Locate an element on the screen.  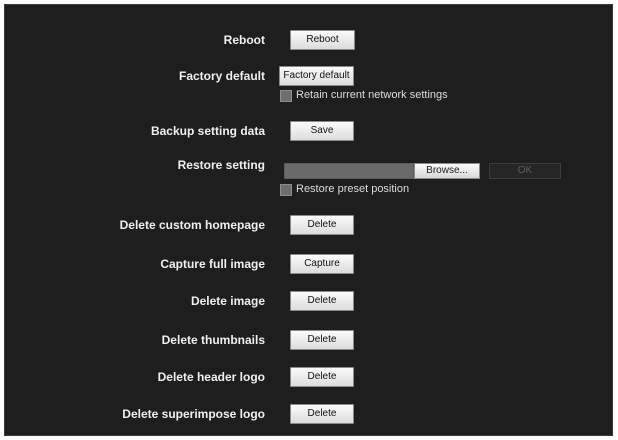
delete-superimpose-logo-label: Delete superimpose logo is located at coordinates (193, 414).